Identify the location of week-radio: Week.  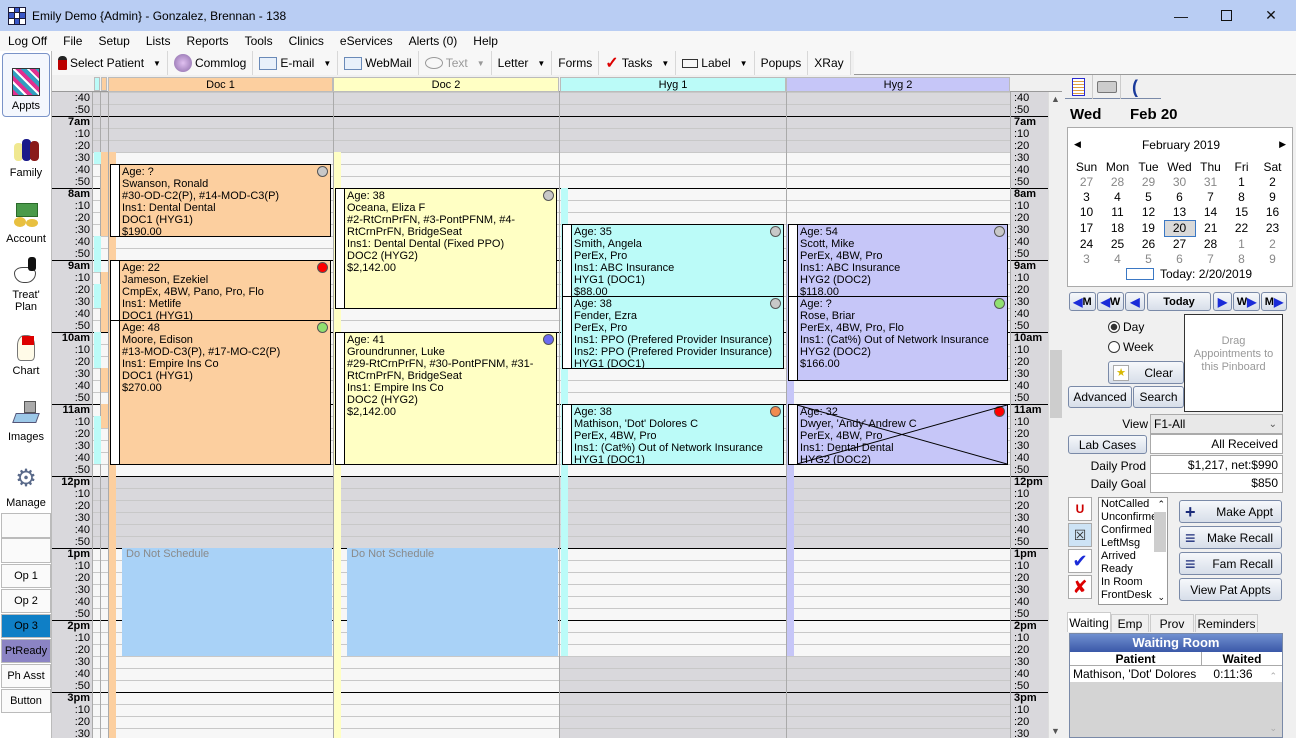
(1130, 347).